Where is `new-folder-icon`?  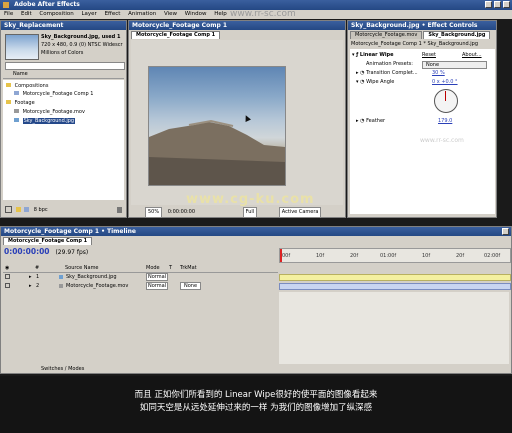 new-folder-icon is located at coordinates (18, 209).